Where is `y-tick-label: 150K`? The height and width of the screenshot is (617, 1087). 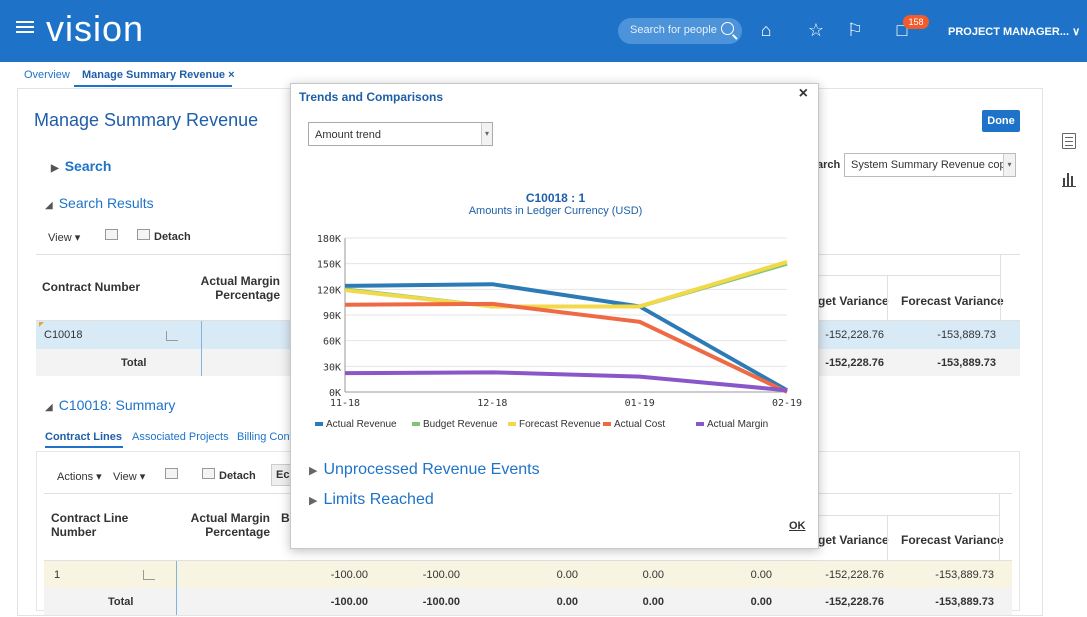 y-tick-label: 150K is located at coordinates (329, 265).